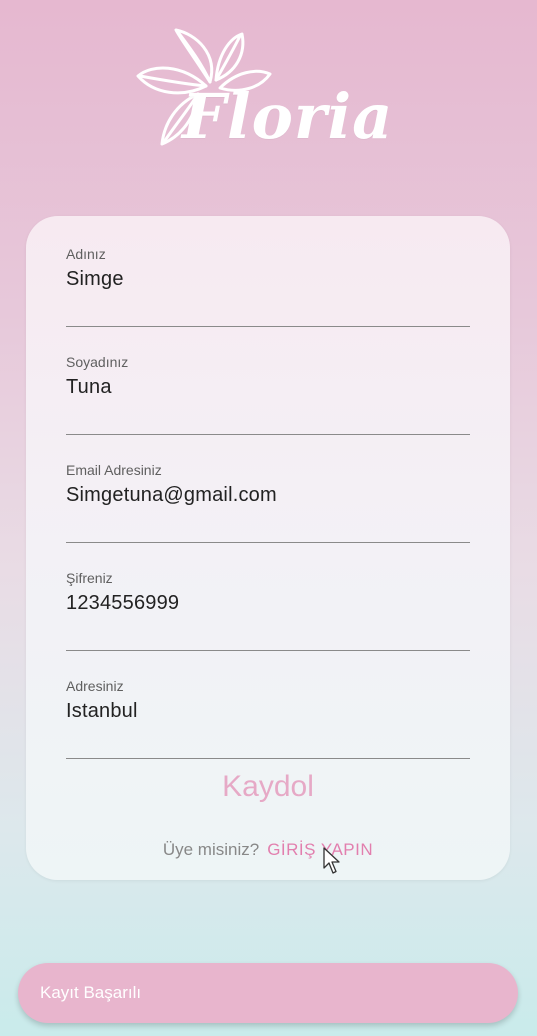 The width and height of the screenshot is (537, 1036). I want to click on last-name-input: Tuna, so click(89, 387).